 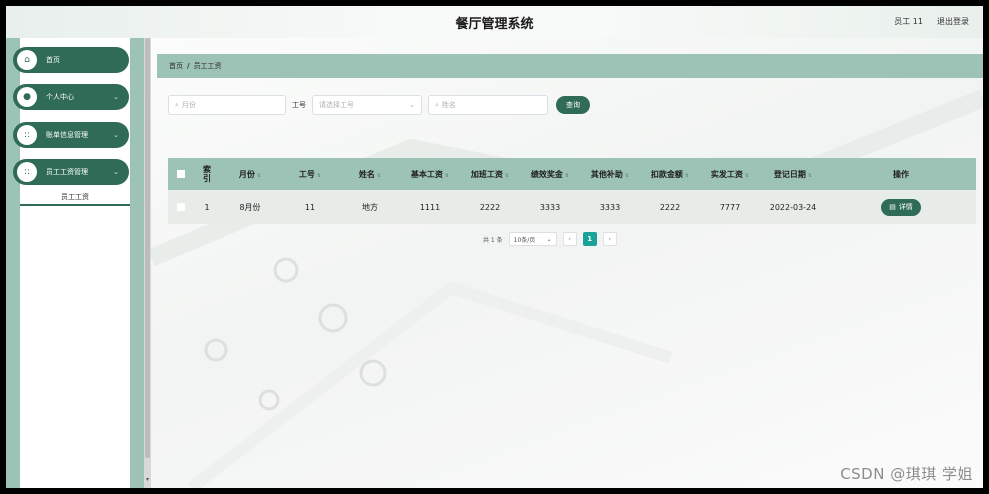 What do you see at coordinates (610, 207) in the screenshot?
I see `cell-subsidy: 3333` at bounding box center [610, 207].